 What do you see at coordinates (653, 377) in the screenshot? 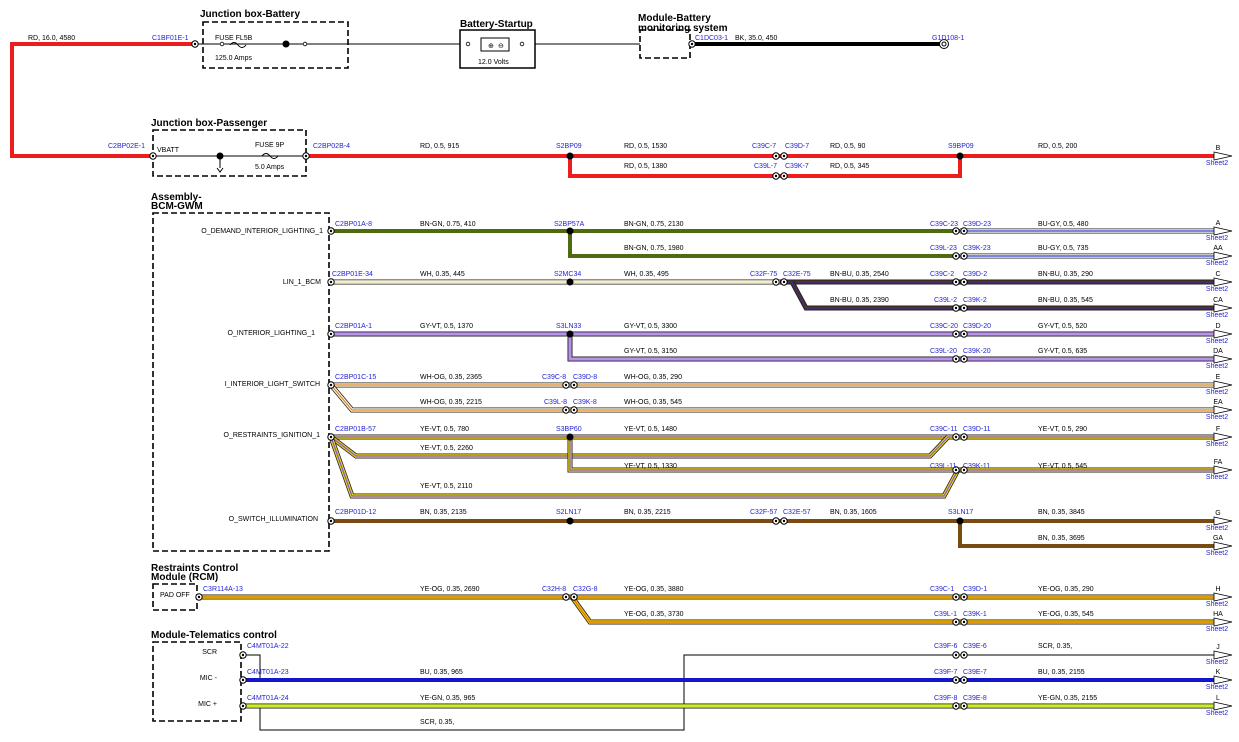
I see `wire-label: WH-OG, 0.35, 290` at bounding box center [653, 377].